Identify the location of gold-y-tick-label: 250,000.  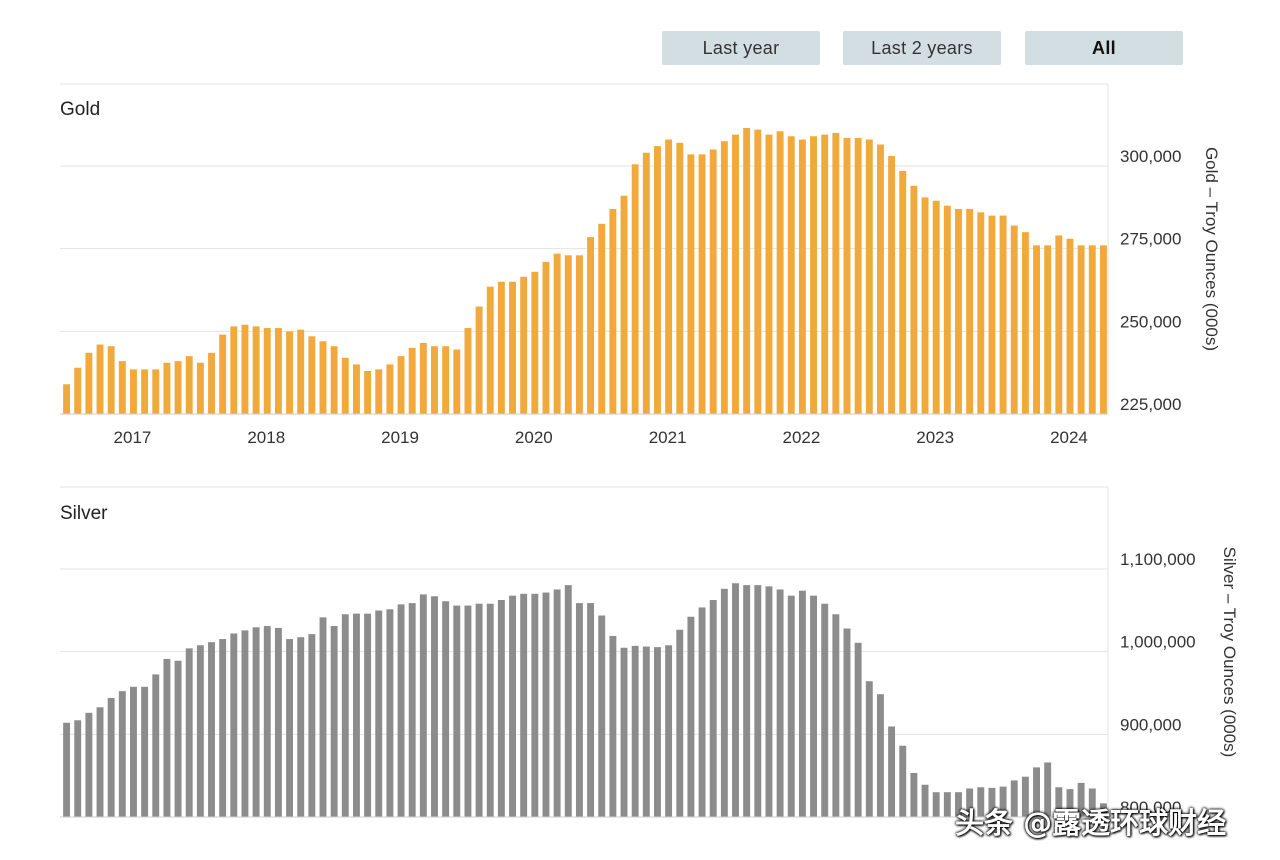
(1150, 321).